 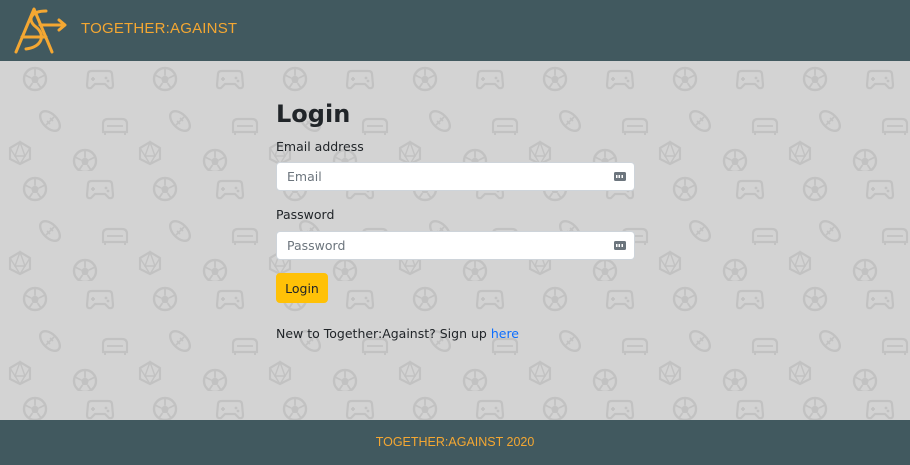 I want to click on email-field-box, so click(x=455, y=176).